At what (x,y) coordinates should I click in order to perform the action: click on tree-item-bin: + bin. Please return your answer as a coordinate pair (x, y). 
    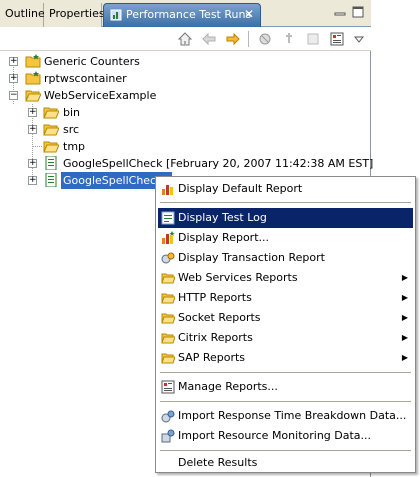
    Looking at the image, I should click on (185, 112).